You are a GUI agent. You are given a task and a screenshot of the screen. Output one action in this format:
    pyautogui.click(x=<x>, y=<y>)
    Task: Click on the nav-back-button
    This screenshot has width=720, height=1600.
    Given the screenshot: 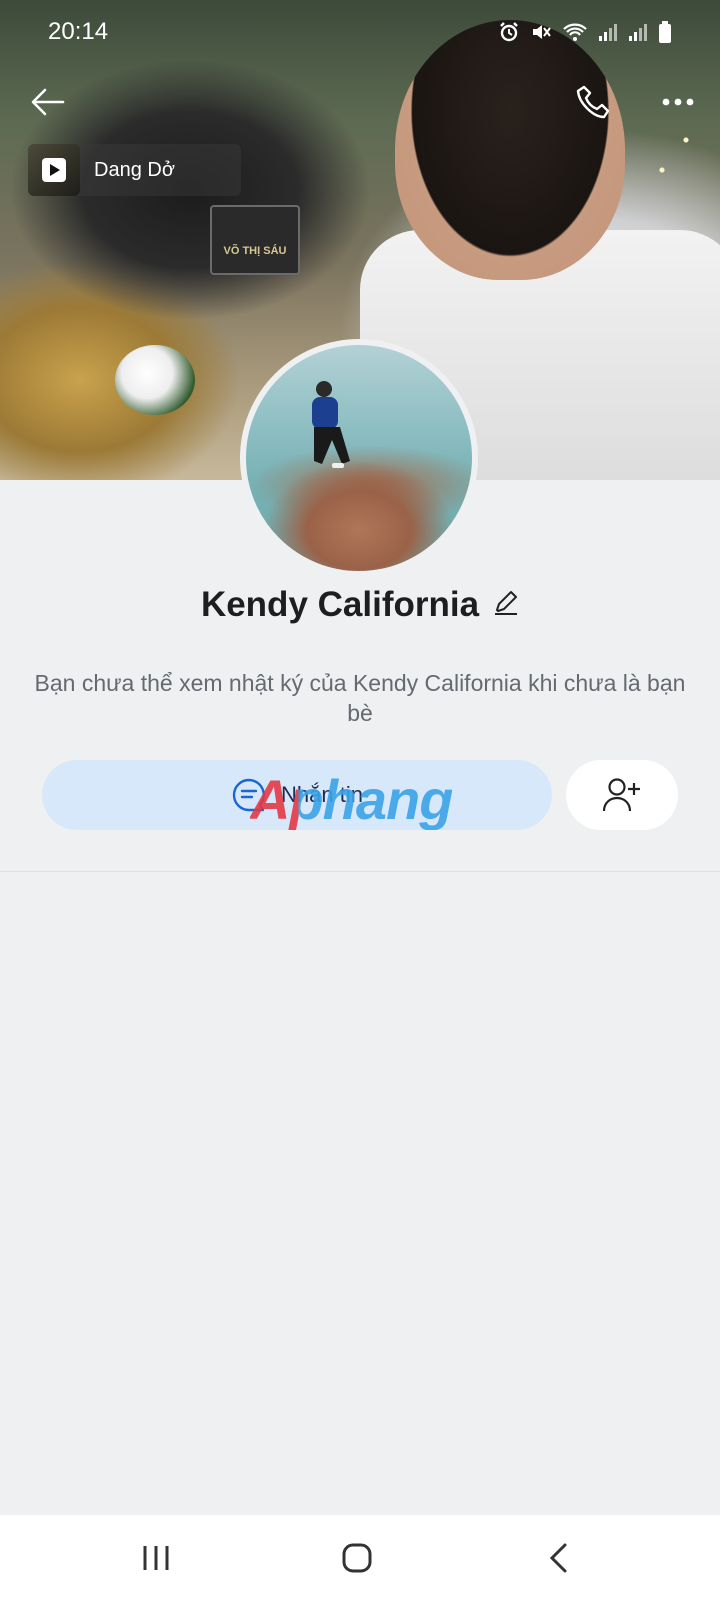 What is the action you would take?
    pyautogui.click(x=558, y=1558)
    